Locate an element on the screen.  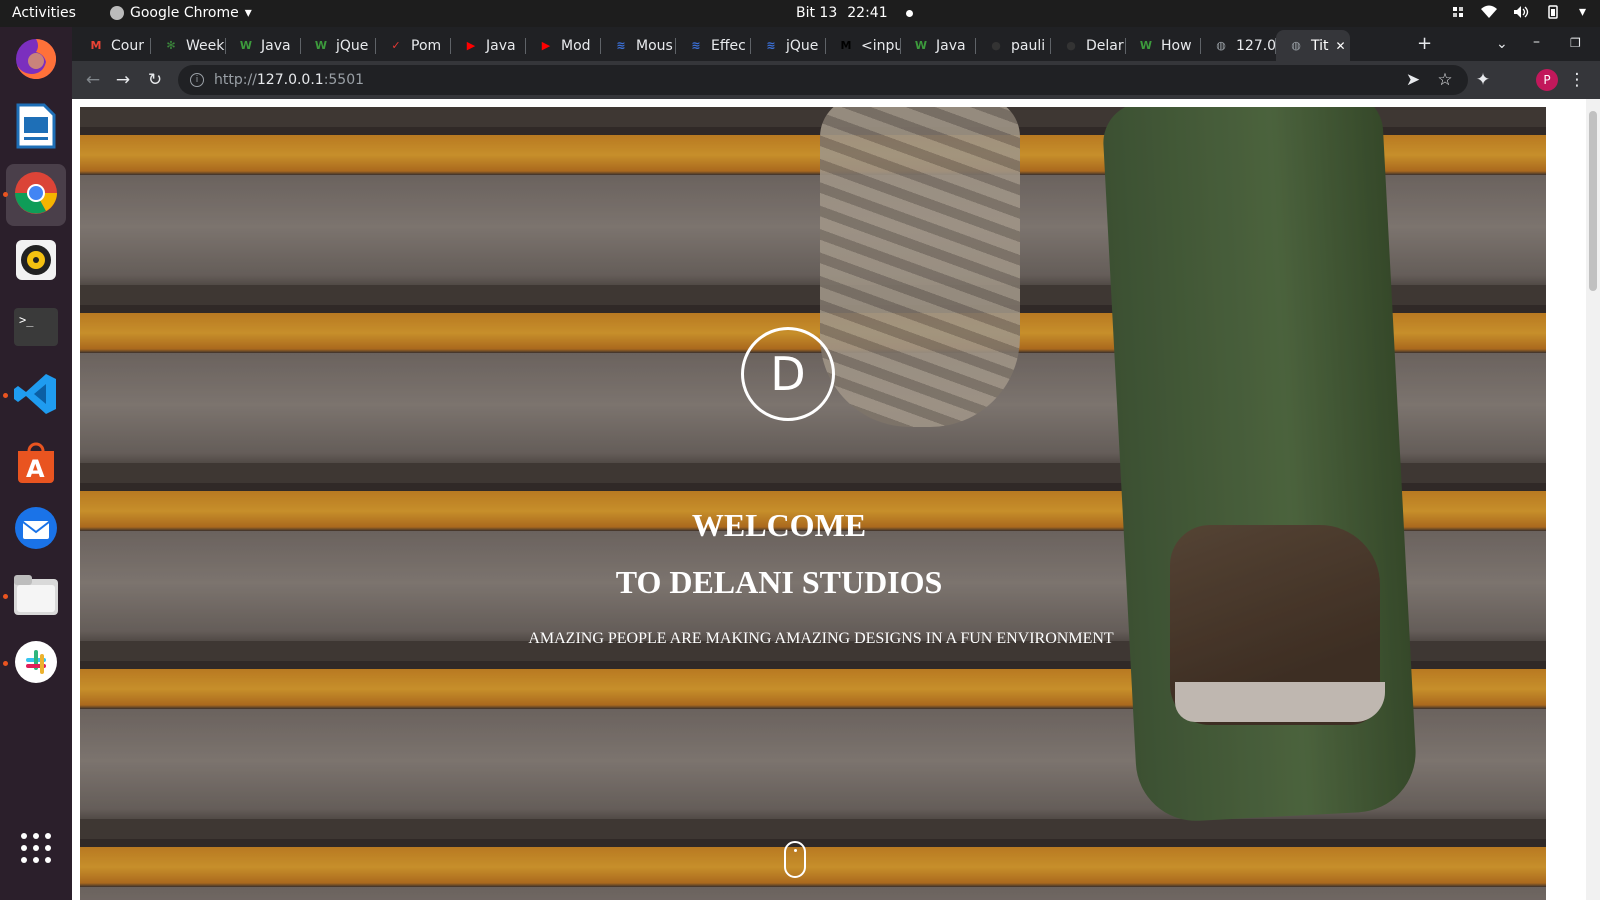
tab-title: pauli is located at coordinates (1028, 45).